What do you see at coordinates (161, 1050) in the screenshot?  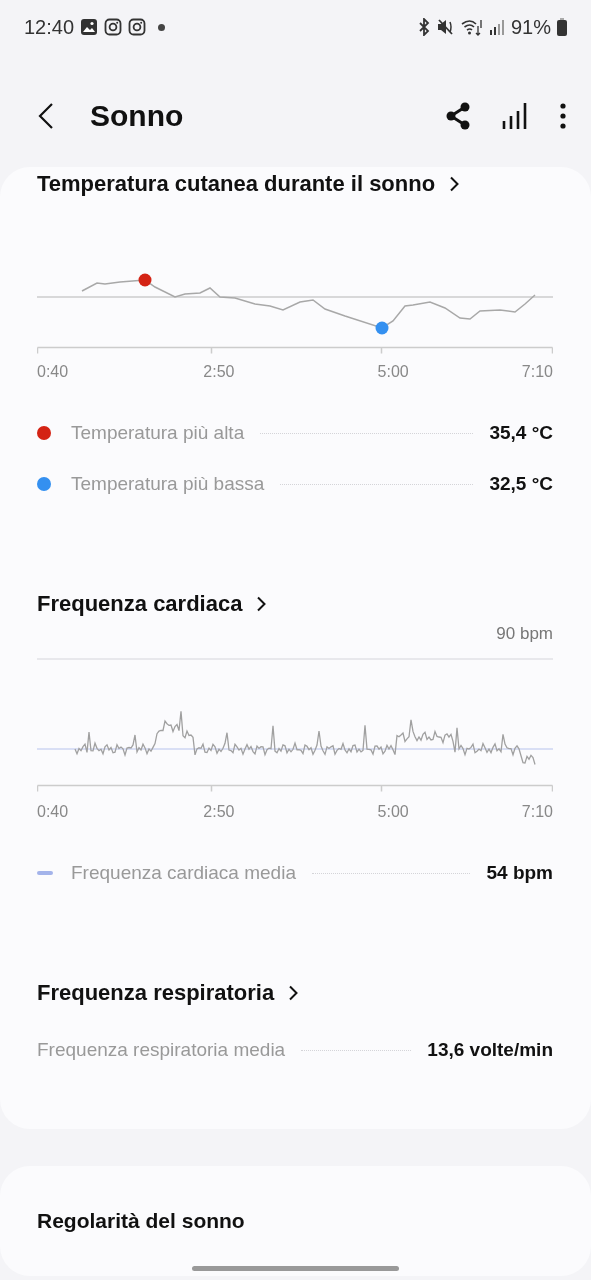 I see `metric-label: Frequenza respiratoria media` at bounding box center [161, 1050].